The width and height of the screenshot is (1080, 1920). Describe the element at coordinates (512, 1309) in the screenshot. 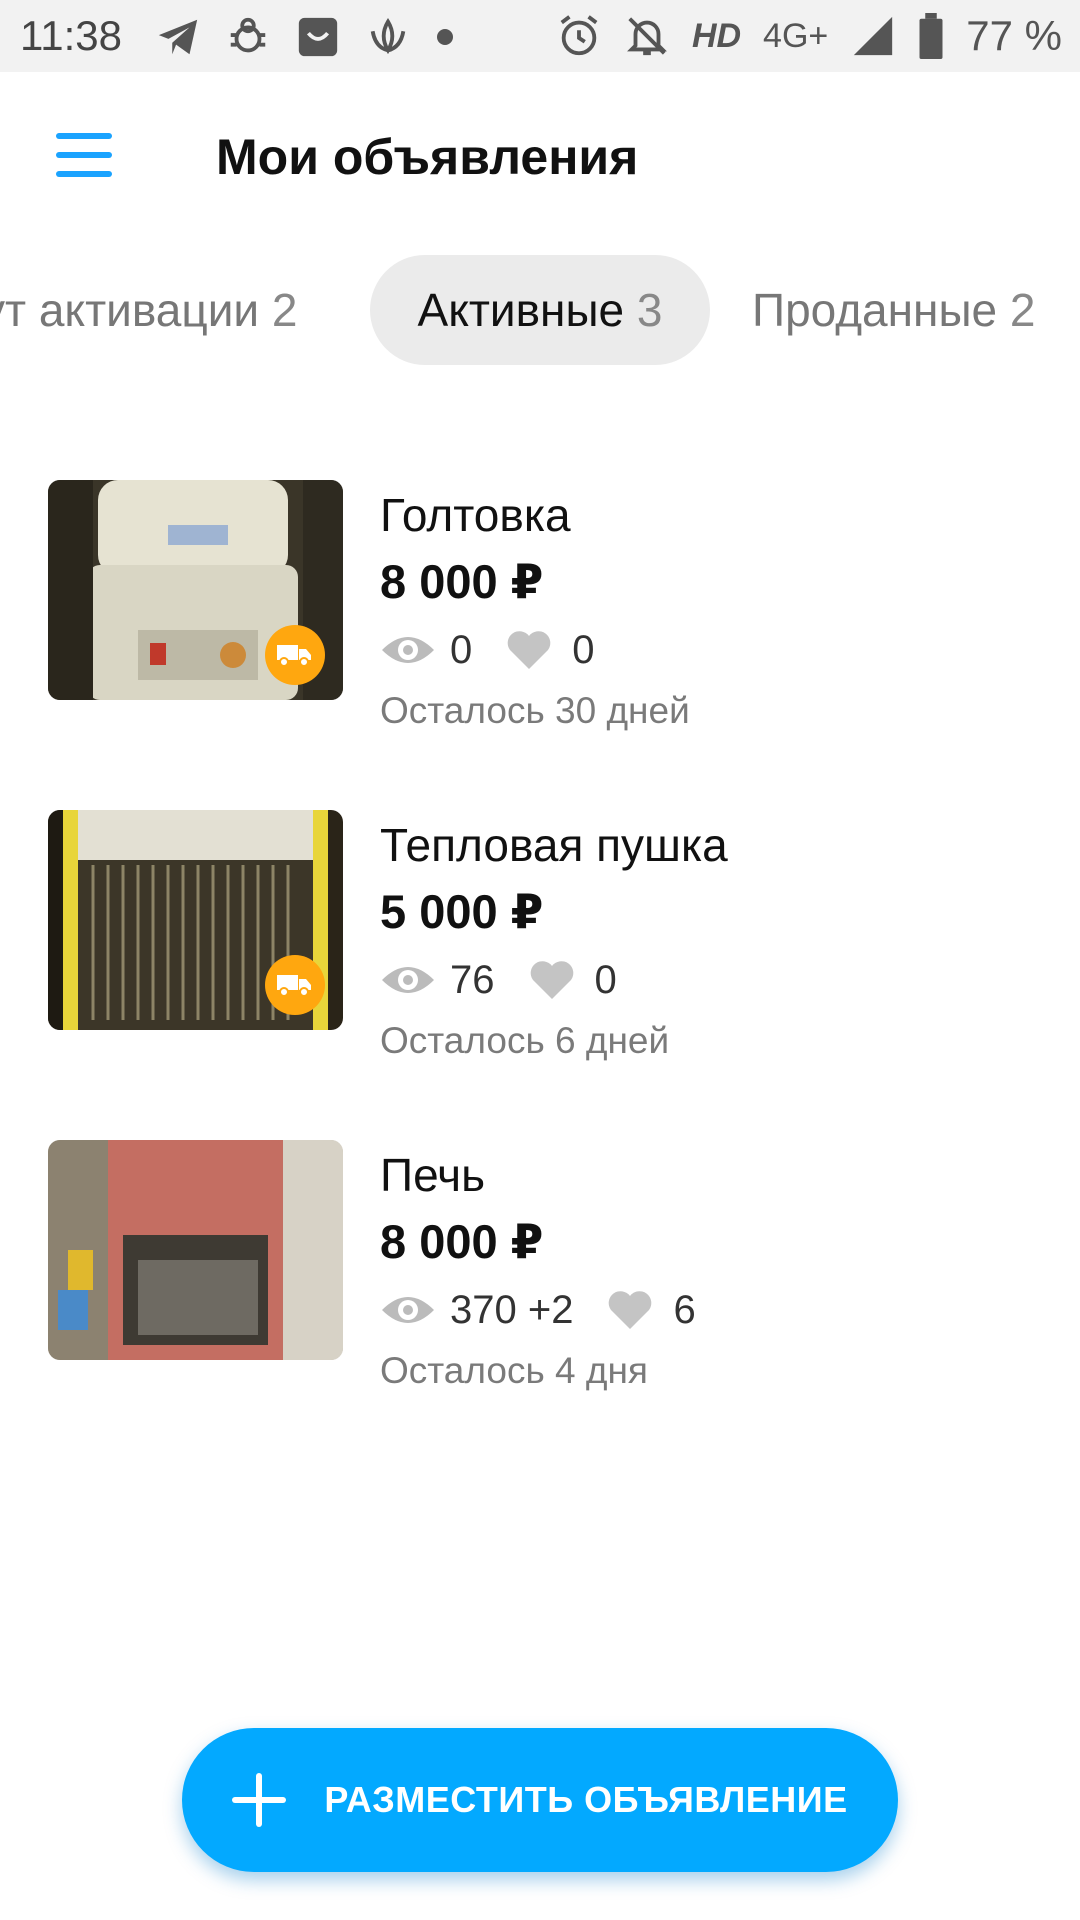

I see `views-count: 370 +2` at that location.